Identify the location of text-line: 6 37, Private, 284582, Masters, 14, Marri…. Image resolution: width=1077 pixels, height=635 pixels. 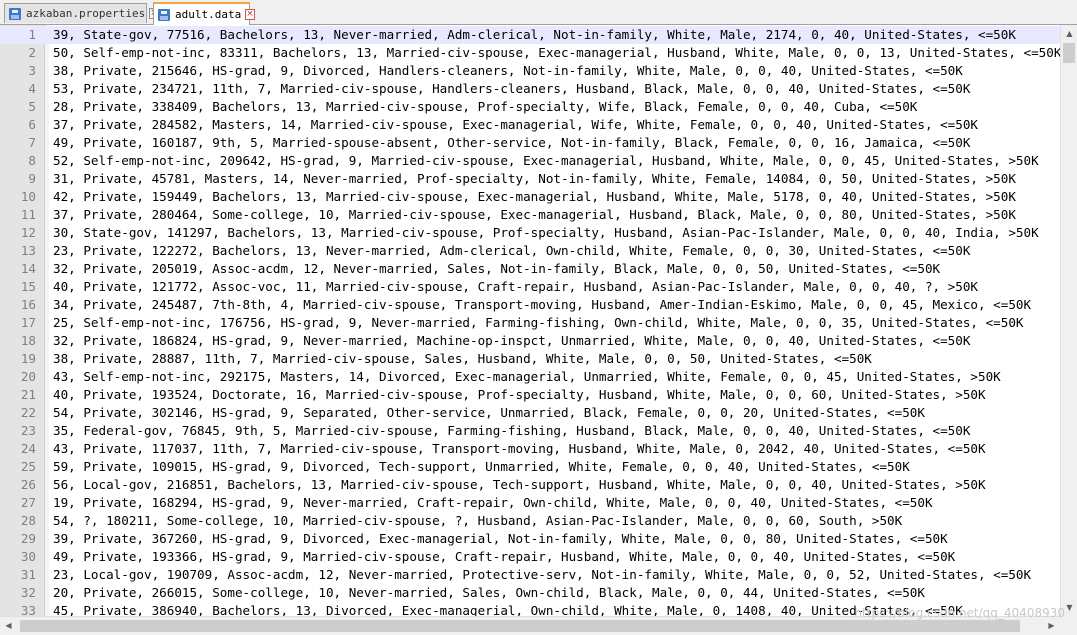
(530, 125).